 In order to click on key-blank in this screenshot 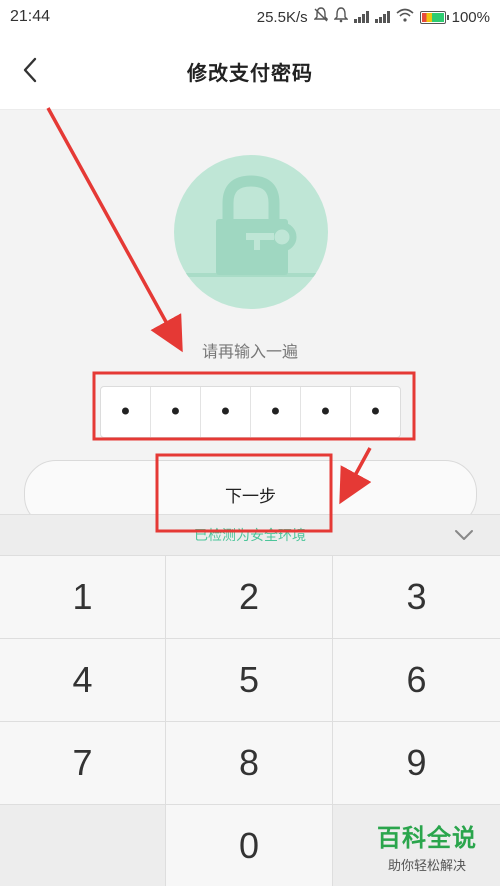, I will do `click(83, 845)`.